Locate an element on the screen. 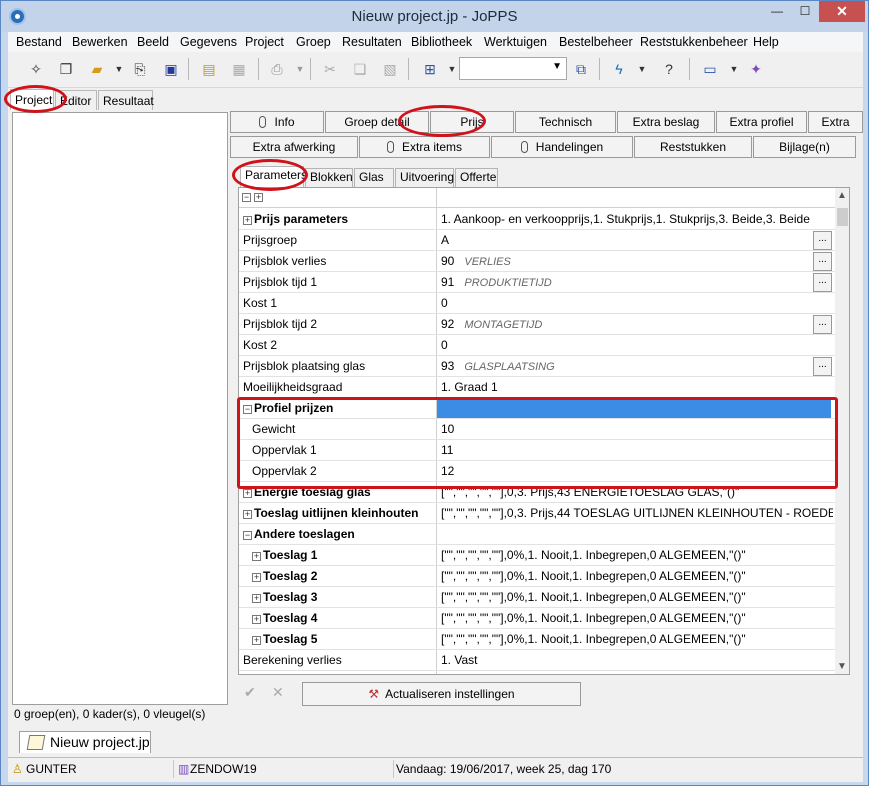 Image resolution: width=869 pixels, height=786 pixels. grid-row: − Andere toeslagen is located at coordinates (537, 534).